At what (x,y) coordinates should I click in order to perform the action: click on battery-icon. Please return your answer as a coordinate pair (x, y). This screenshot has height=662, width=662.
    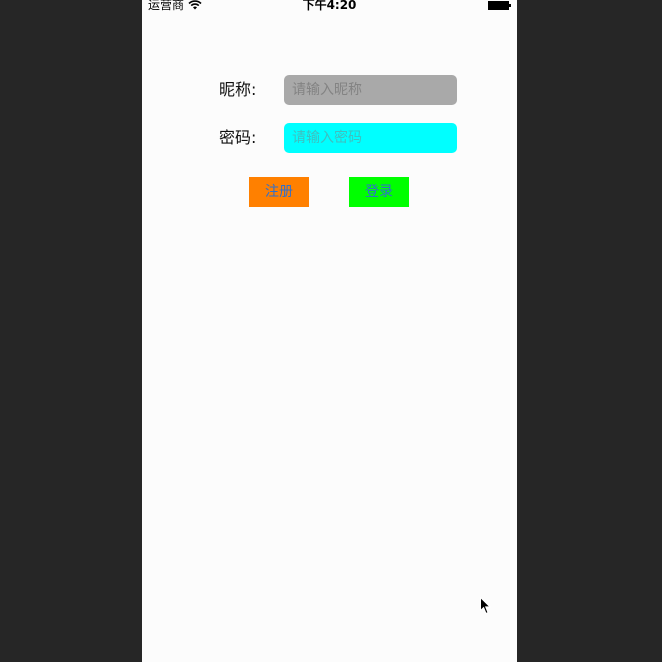
    Looking at the image, I should click on (499, 5).